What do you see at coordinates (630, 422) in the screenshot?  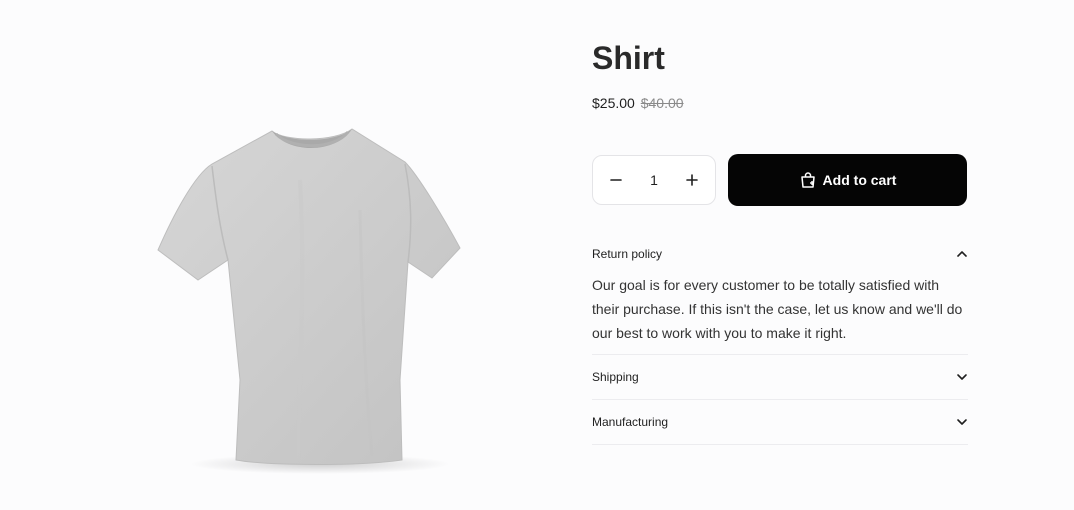 I see `accordion-label: Manufacturing` at bounding box center [630, 422].